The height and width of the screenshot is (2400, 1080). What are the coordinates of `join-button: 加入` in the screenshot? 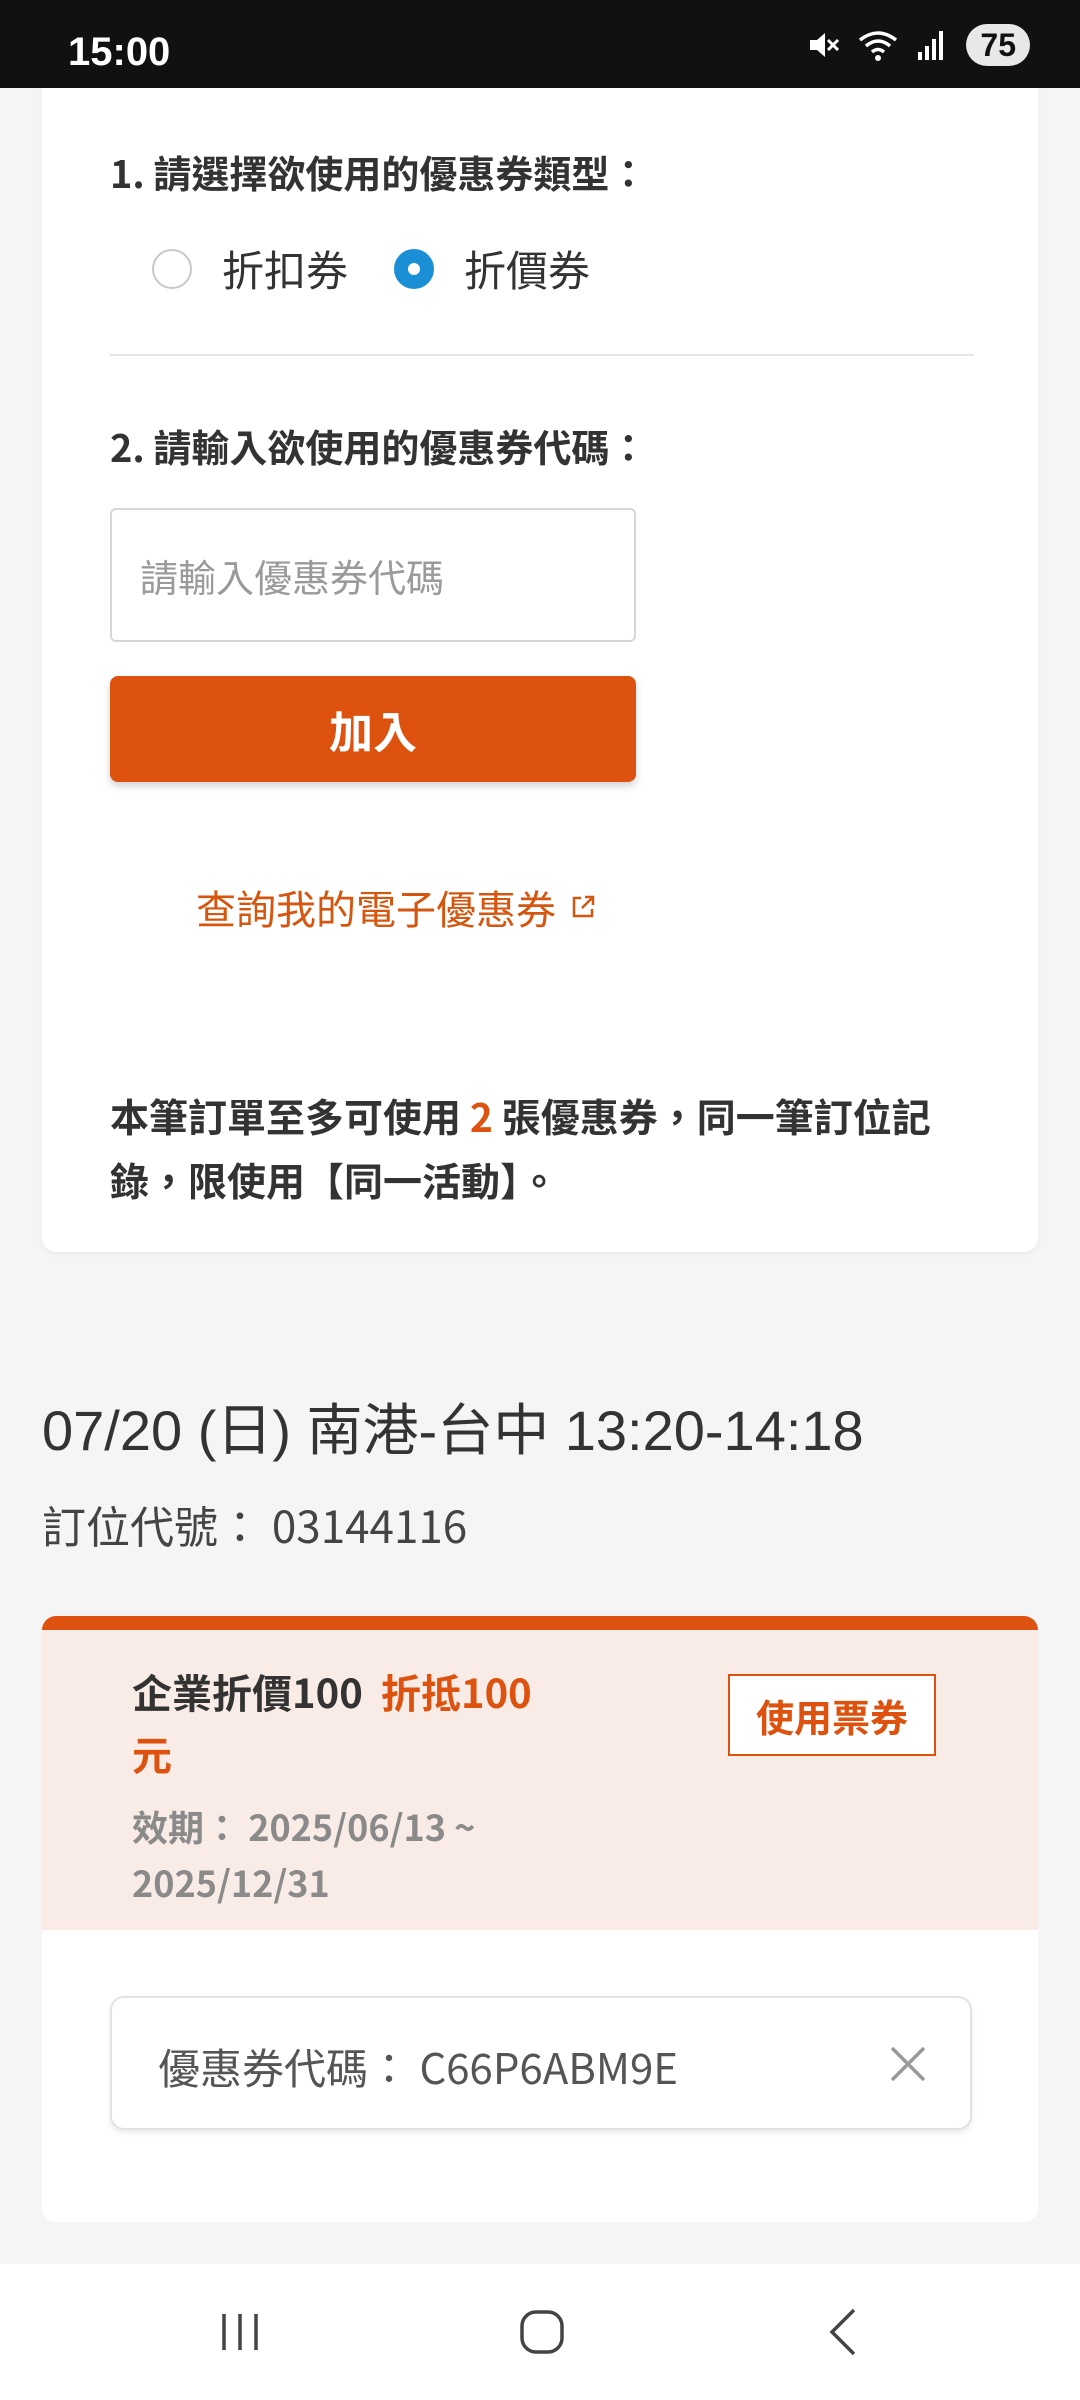 It's located at (373, 729).